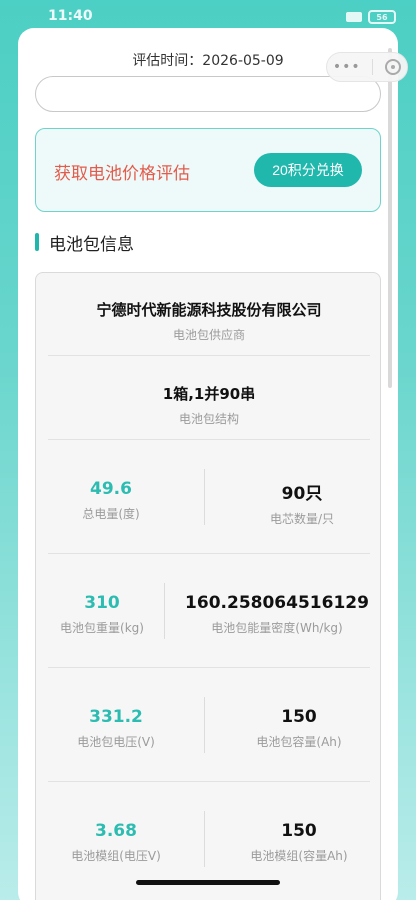 Image resolution: width=416 pixels, height=900 pixels. Describe the element at coordinates (209, 732) in the screenshot. I see `voltage-capacity-row: 331.2 电池包电压(V) 150 电池包容量(Ah)` at that location.